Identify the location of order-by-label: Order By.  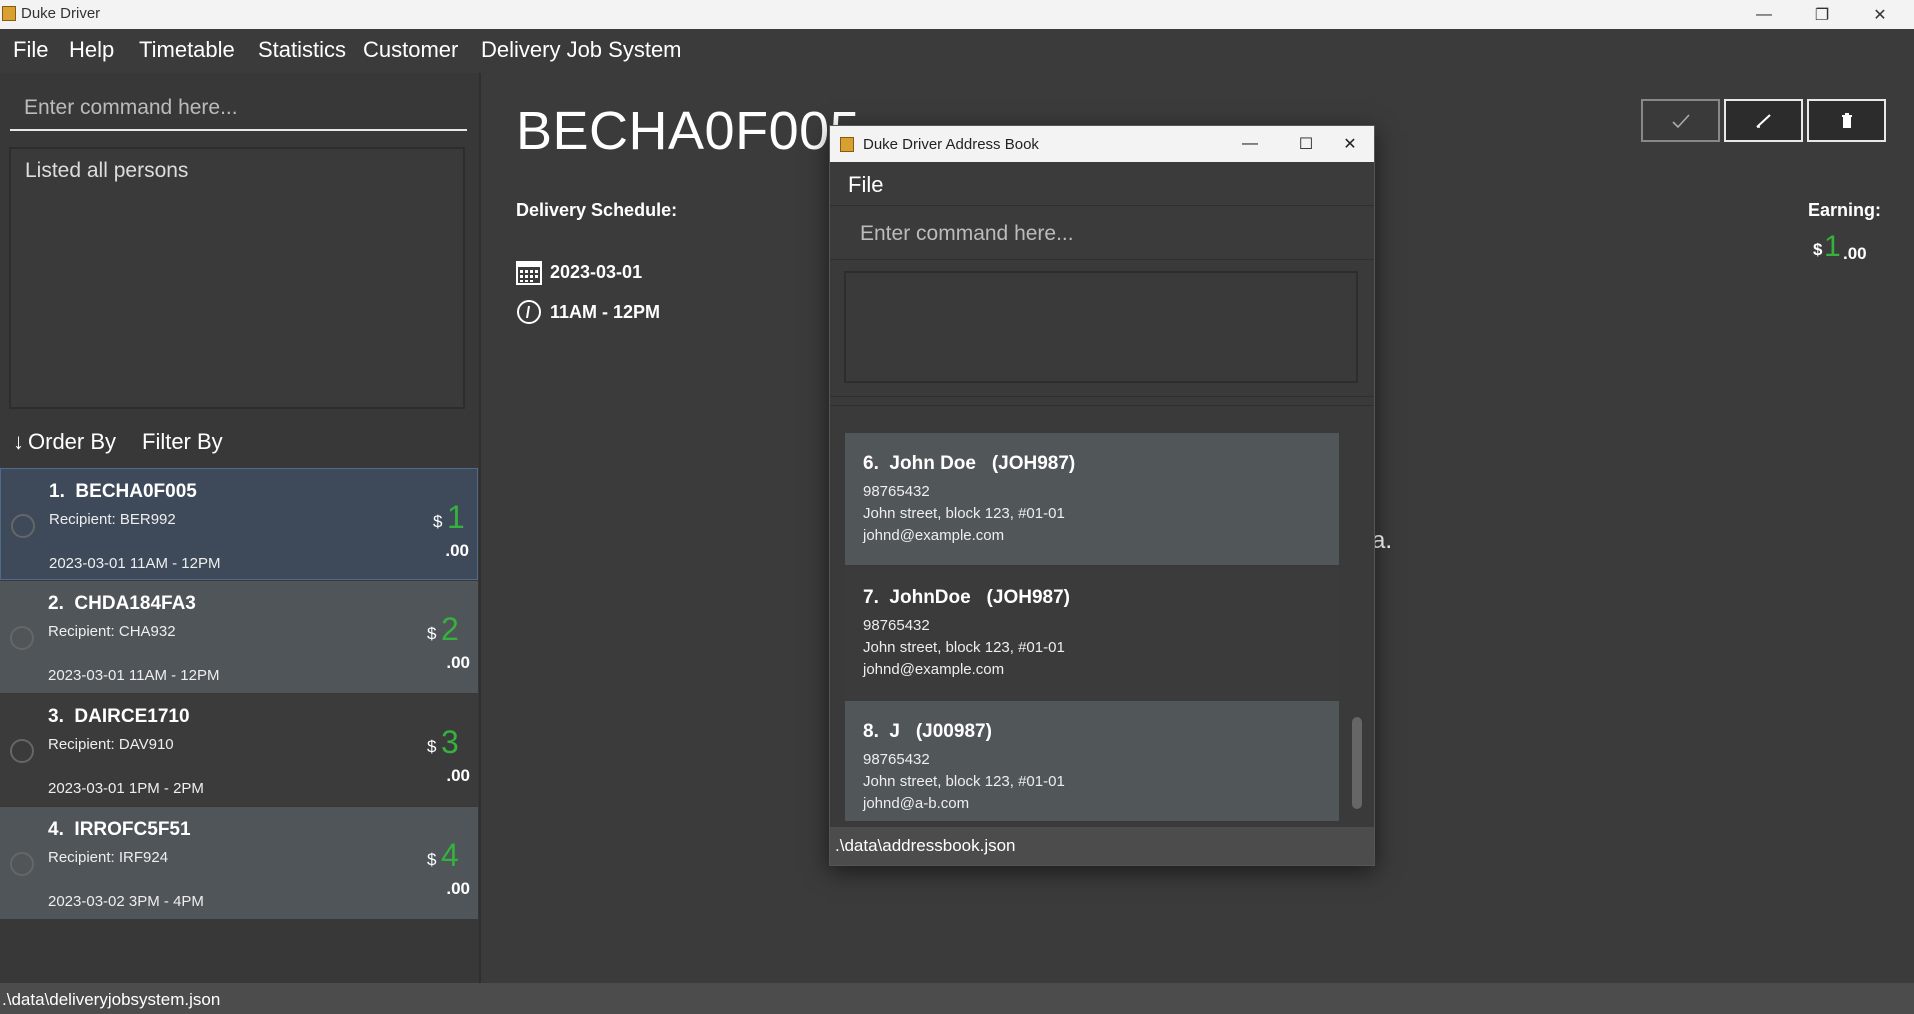
(72, 441).